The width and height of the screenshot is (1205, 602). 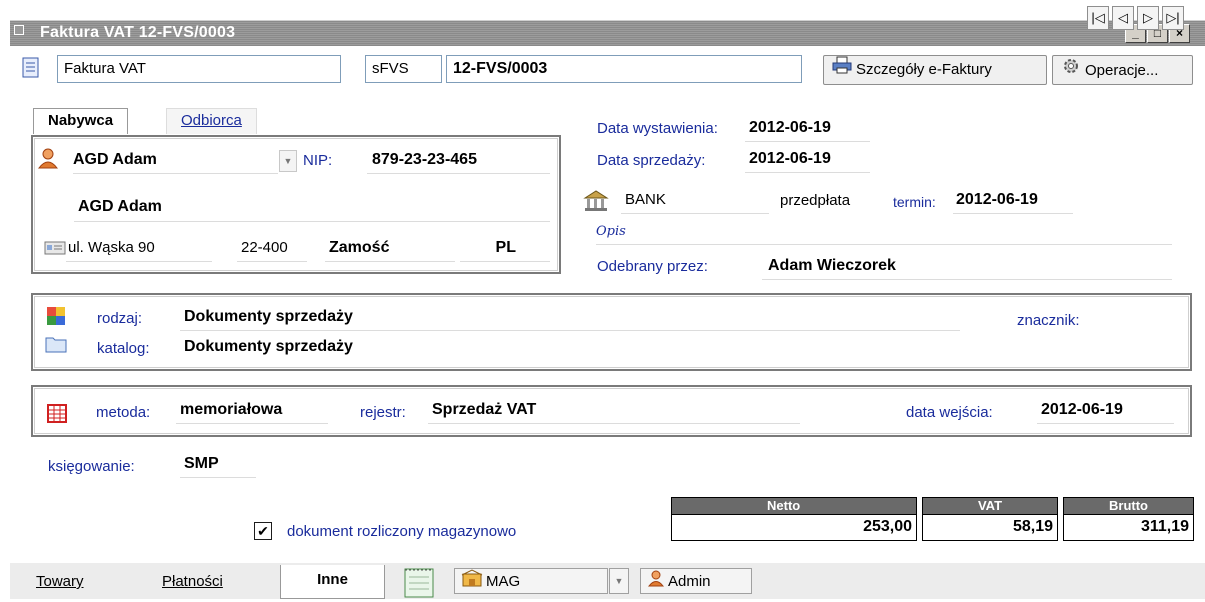 I want to click on window-system-icon, so click(x=19, y=30).